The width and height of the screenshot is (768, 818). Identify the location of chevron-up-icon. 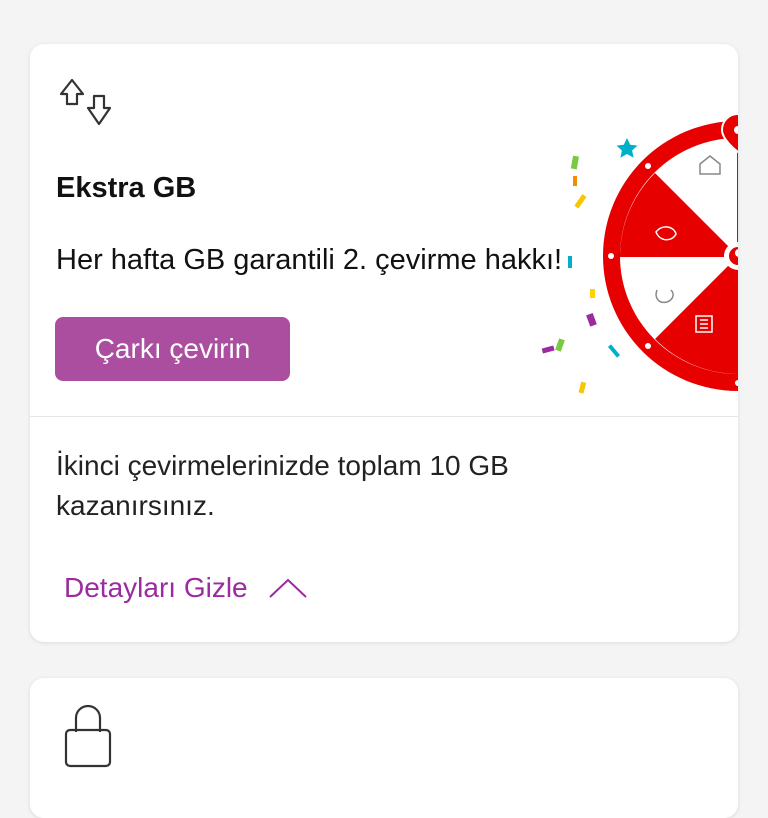
(287, 588).